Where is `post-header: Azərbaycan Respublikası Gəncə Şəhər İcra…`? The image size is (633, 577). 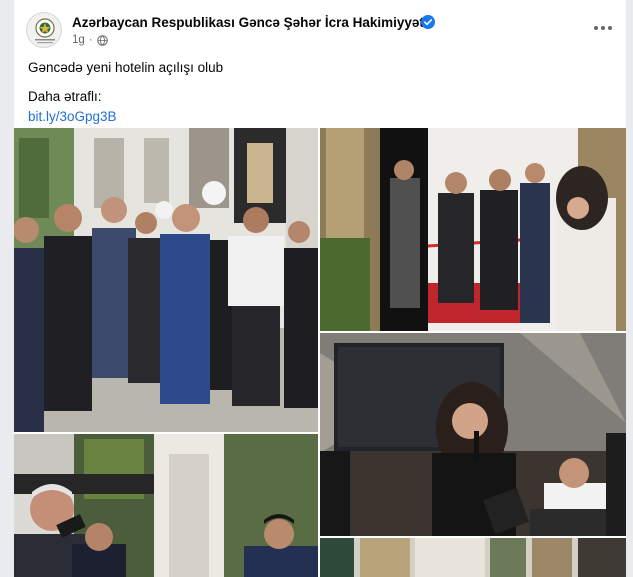
post-header: Azərbaycan Respublikası Gəncə Şəhər İcra… is located at coordinates (320, 31).